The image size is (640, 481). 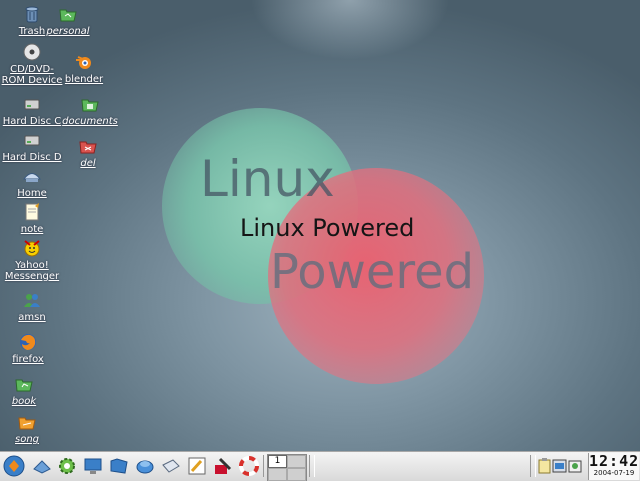 I want to click on desktop-icon-amsn: amsn, so click(x=32, y=306).